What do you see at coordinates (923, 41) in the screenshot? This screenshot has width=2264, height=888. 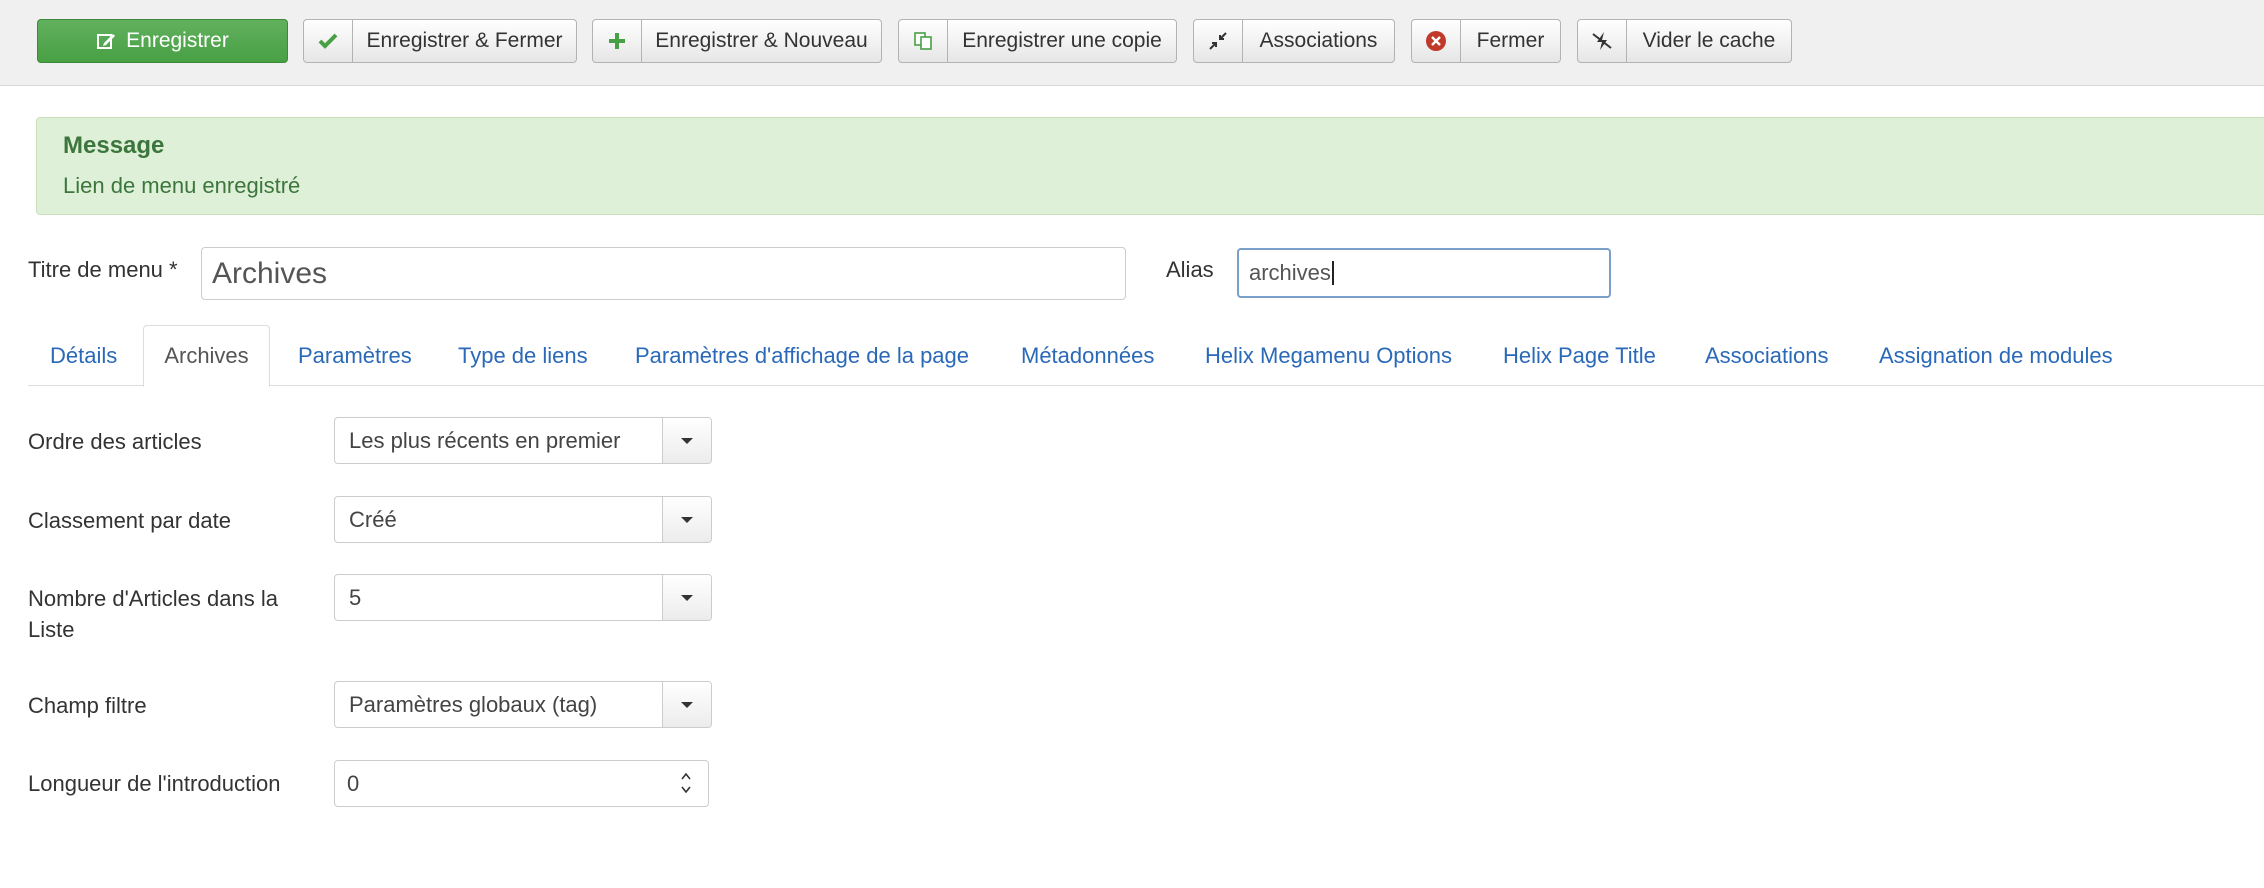 I see `copy-icon` at bounding box center [923, 41].